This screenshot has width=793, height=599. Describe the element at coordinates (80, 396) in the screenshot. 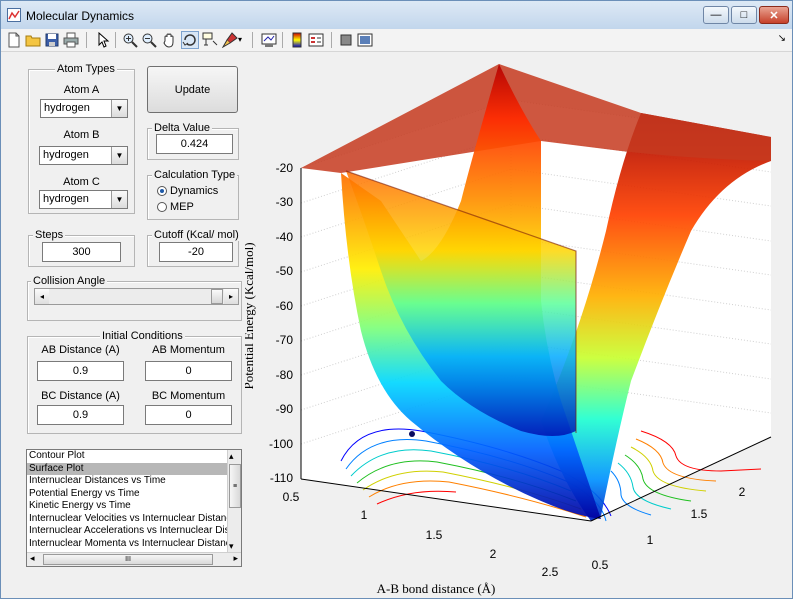

I see `bc-distance-label: BC Distance (A)` at that location.